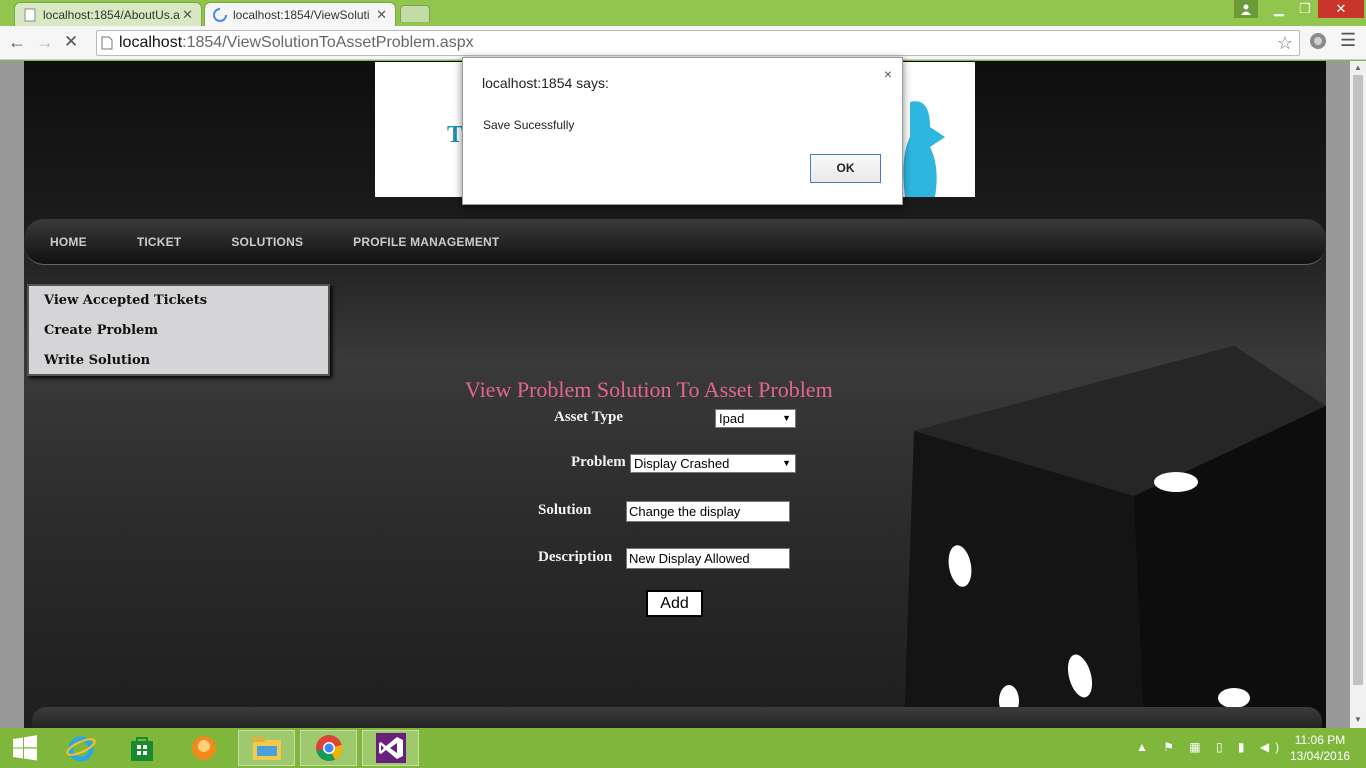 This screenshot has width=1366, height=768. Describe the element at coordinates (1285, 43) in the screenshot. I see `bookmark-star-icon: ☆` at that location.